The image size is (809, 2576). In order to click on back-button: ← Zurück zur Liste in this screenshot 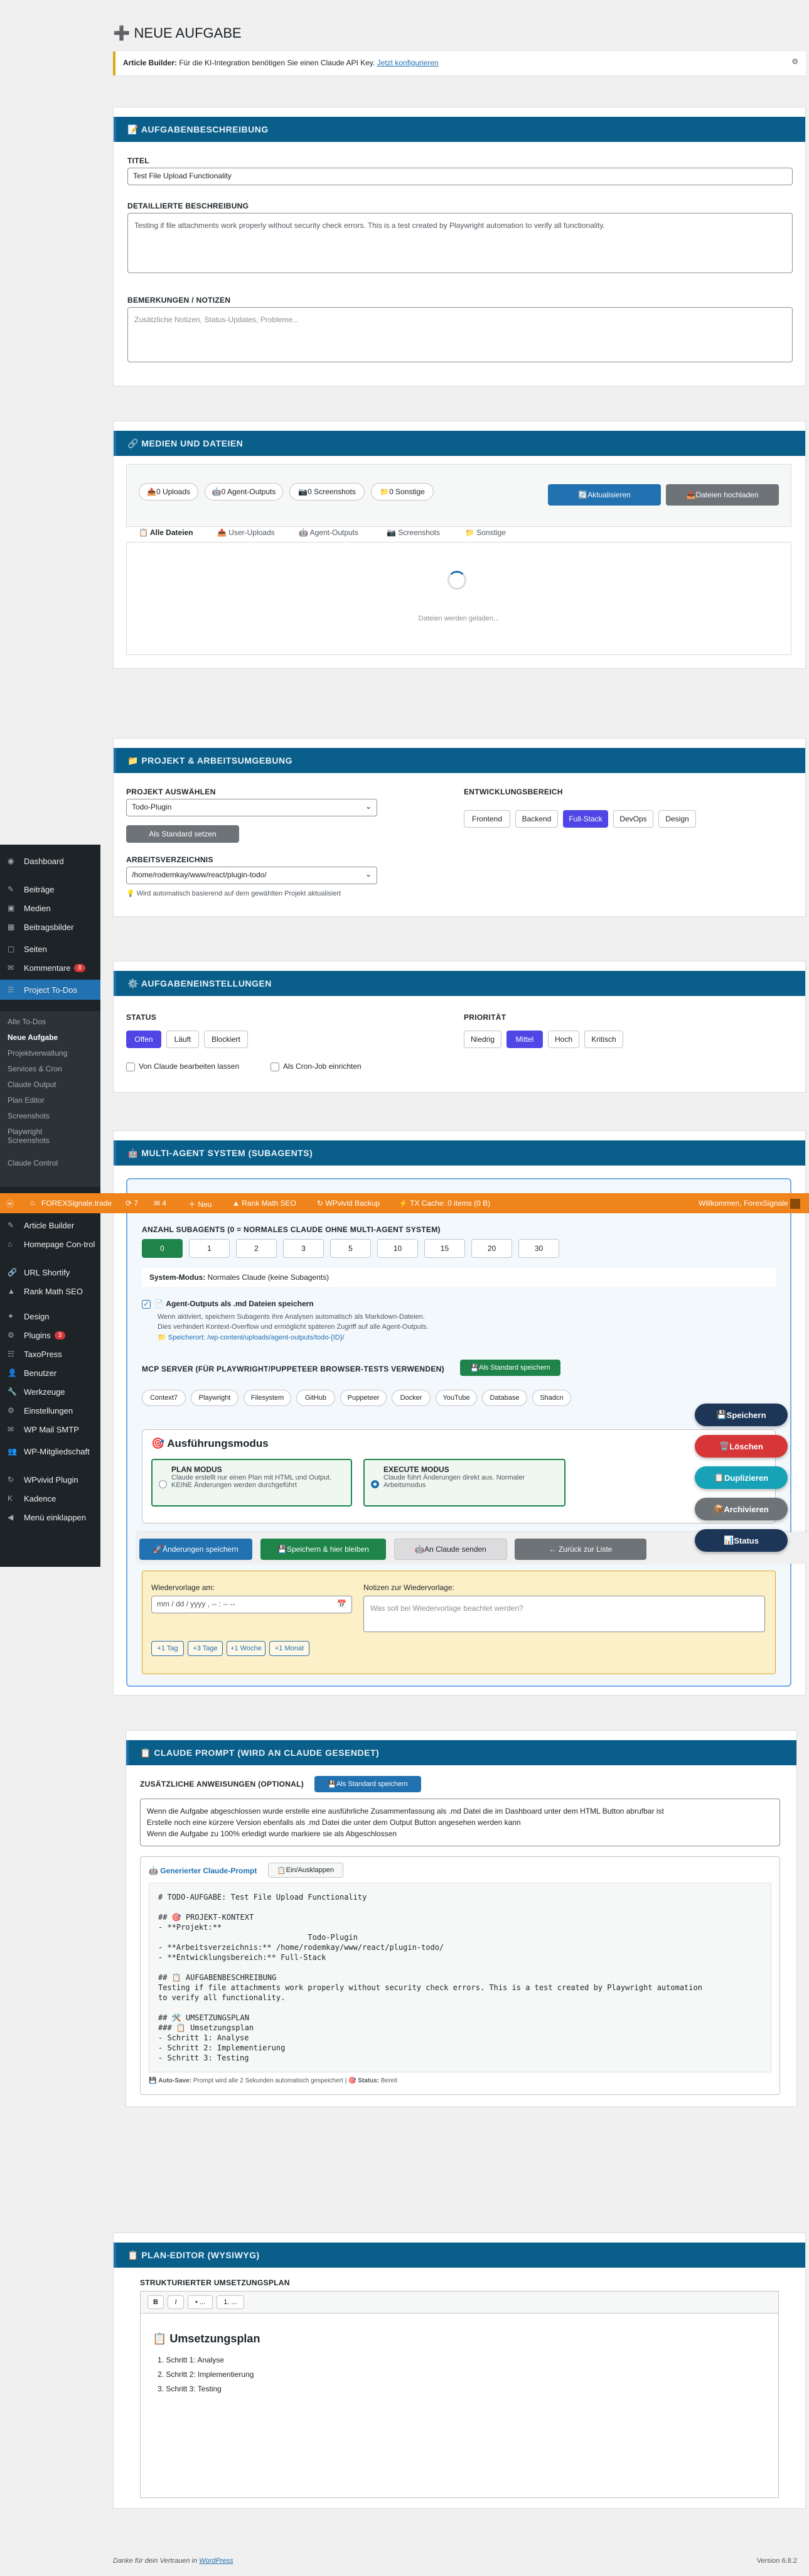, I will do `click(580, 1549)`.